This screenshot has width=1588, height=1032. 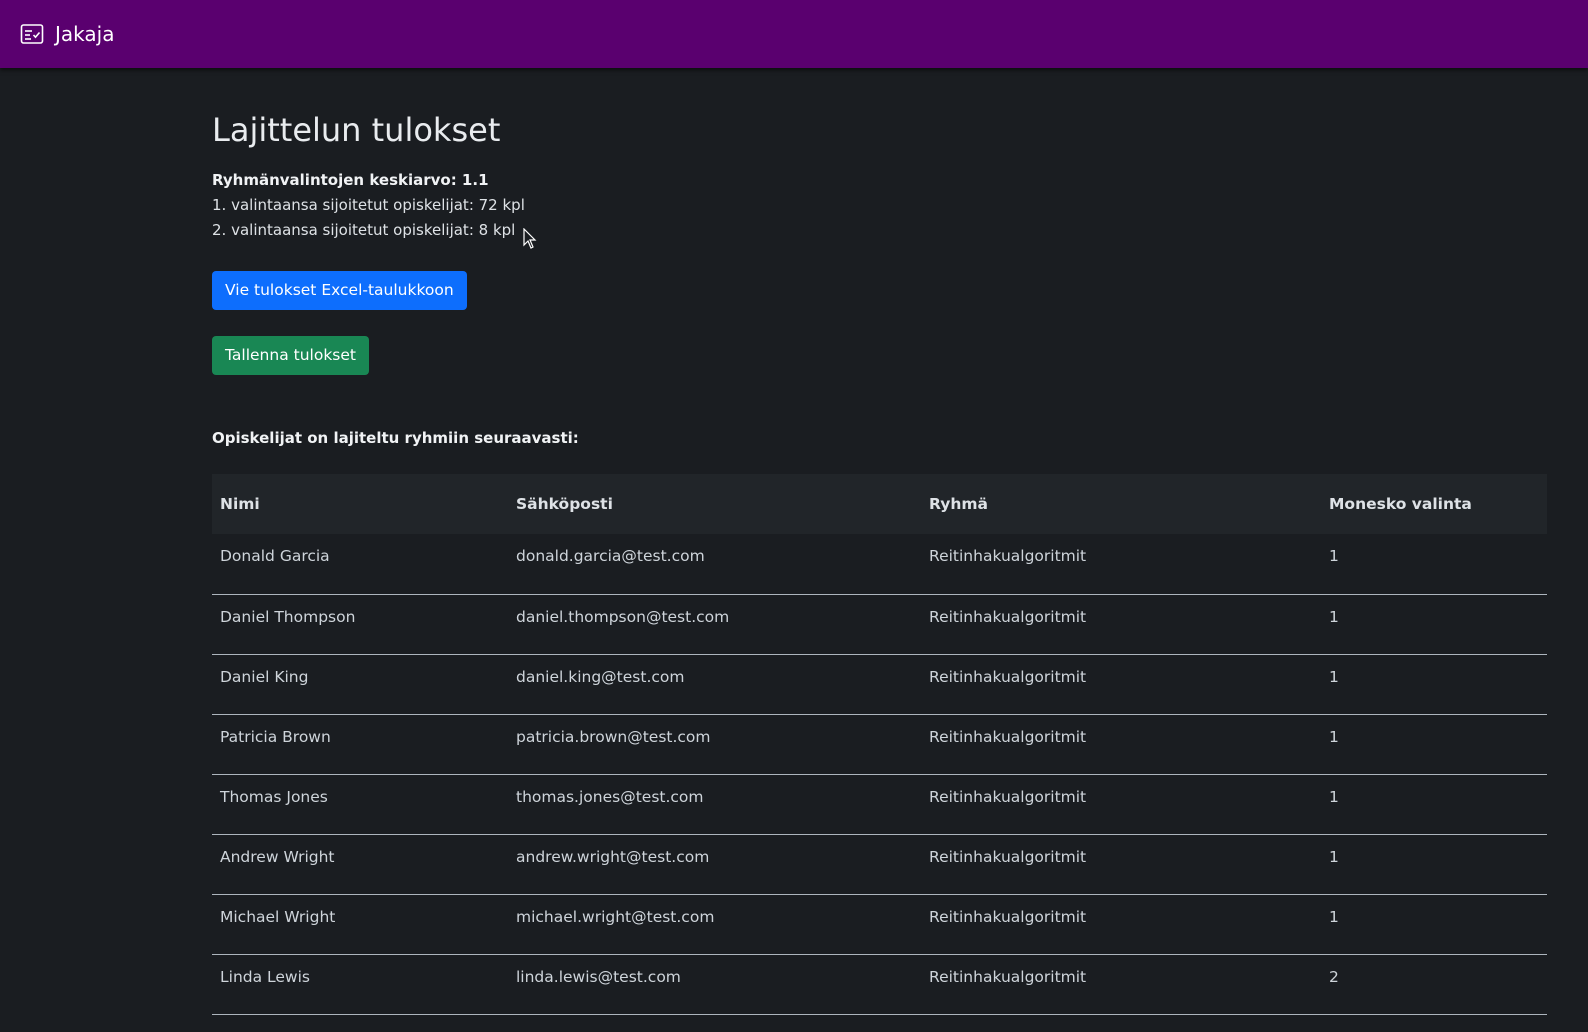 What do you see at coordinates (714, 564) in the screenshot?
I see `cell-email: donald.garcia@test.com` at bounding box center [714, 564].